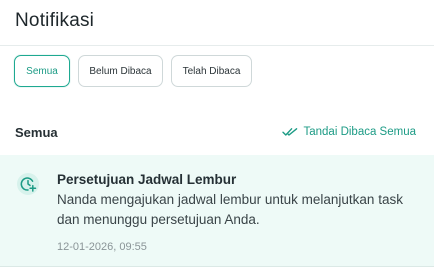 This screenshot has height=269, width=434. Describe the element at coordinates (359, 132) in the screenshot. I see `mark-all-read-label: Tandai Dibaca Semua` at that location.